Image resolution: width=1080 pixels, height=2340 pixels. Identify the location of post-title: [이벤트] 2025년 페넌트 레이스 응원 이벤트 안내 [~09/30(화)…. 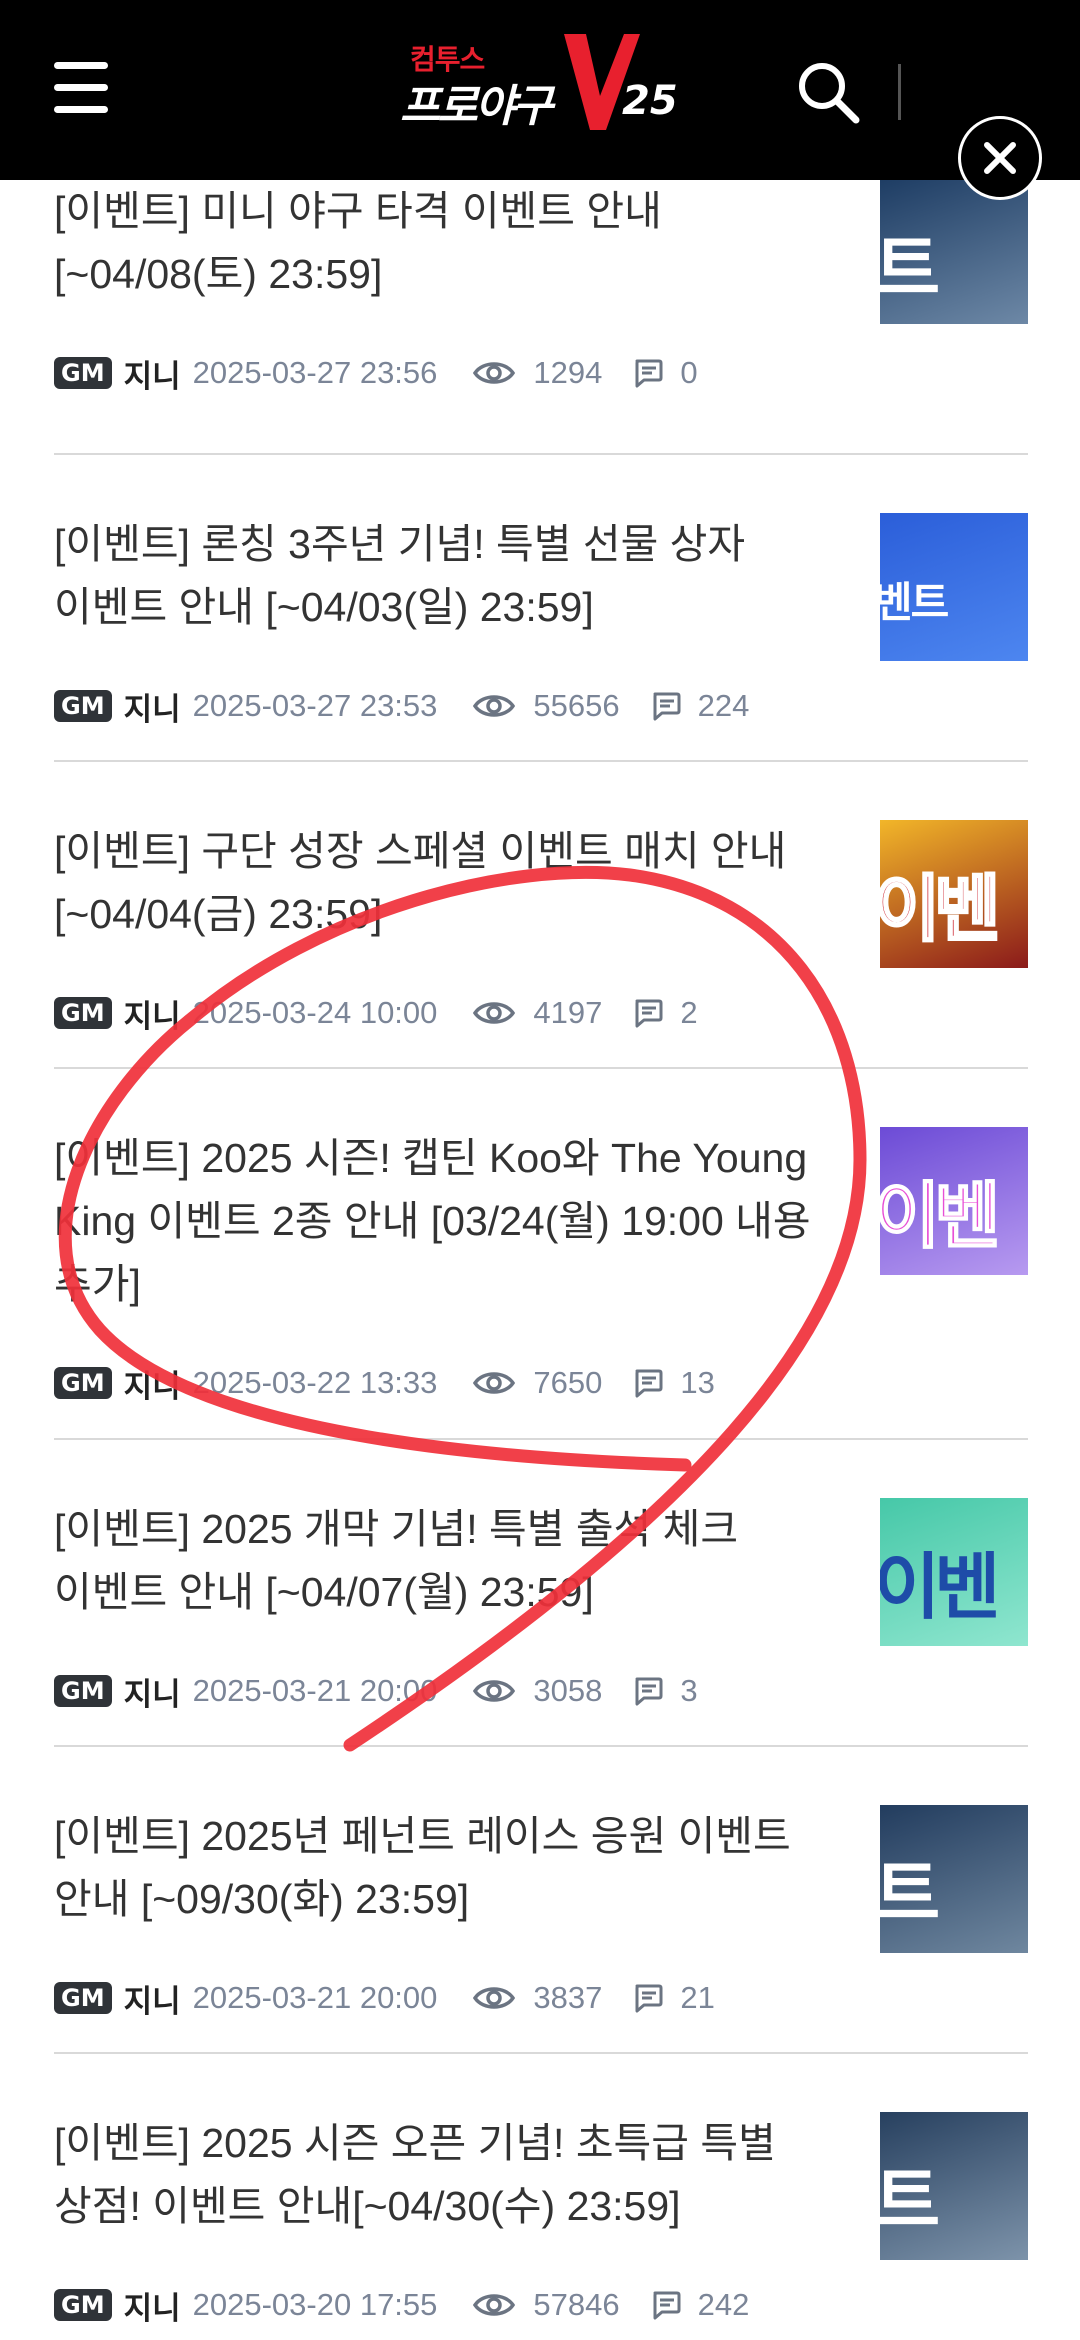
(454, 1868).